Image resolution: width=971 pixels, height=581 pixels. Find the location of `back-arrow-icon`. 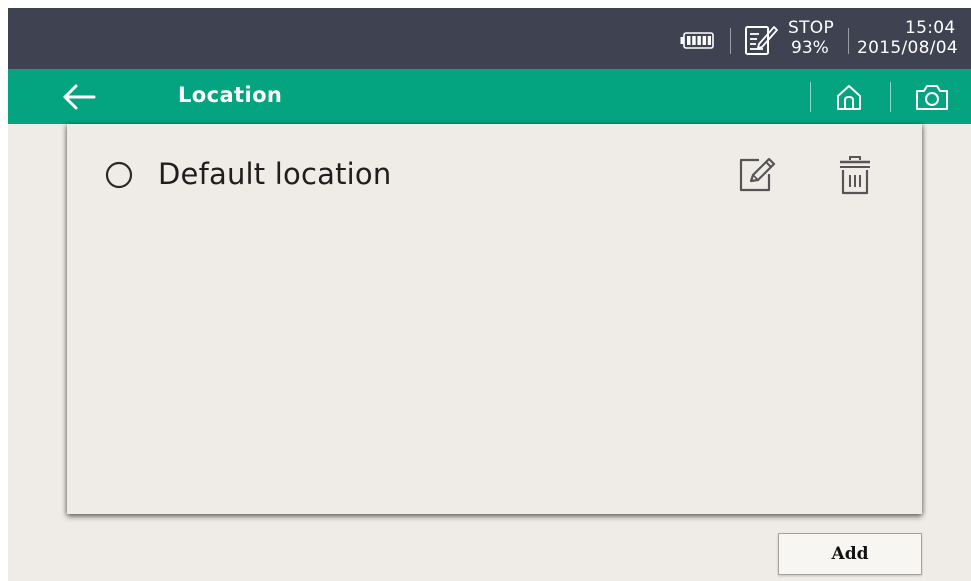

back-arrow-icon is located at coordinates (78, 97).